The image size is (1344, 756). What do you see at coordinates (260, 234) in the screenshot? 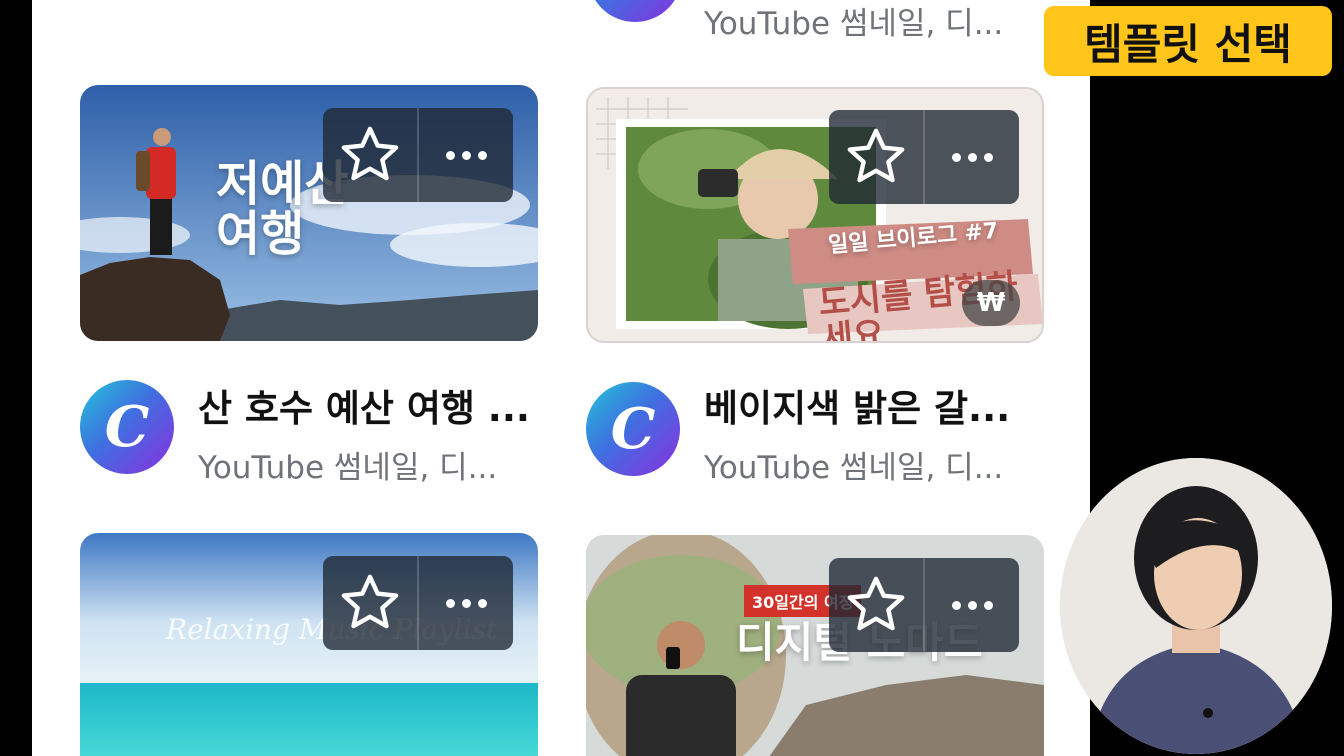
I see `thumbnail-text: 여행` at bounding box center [260, 234].